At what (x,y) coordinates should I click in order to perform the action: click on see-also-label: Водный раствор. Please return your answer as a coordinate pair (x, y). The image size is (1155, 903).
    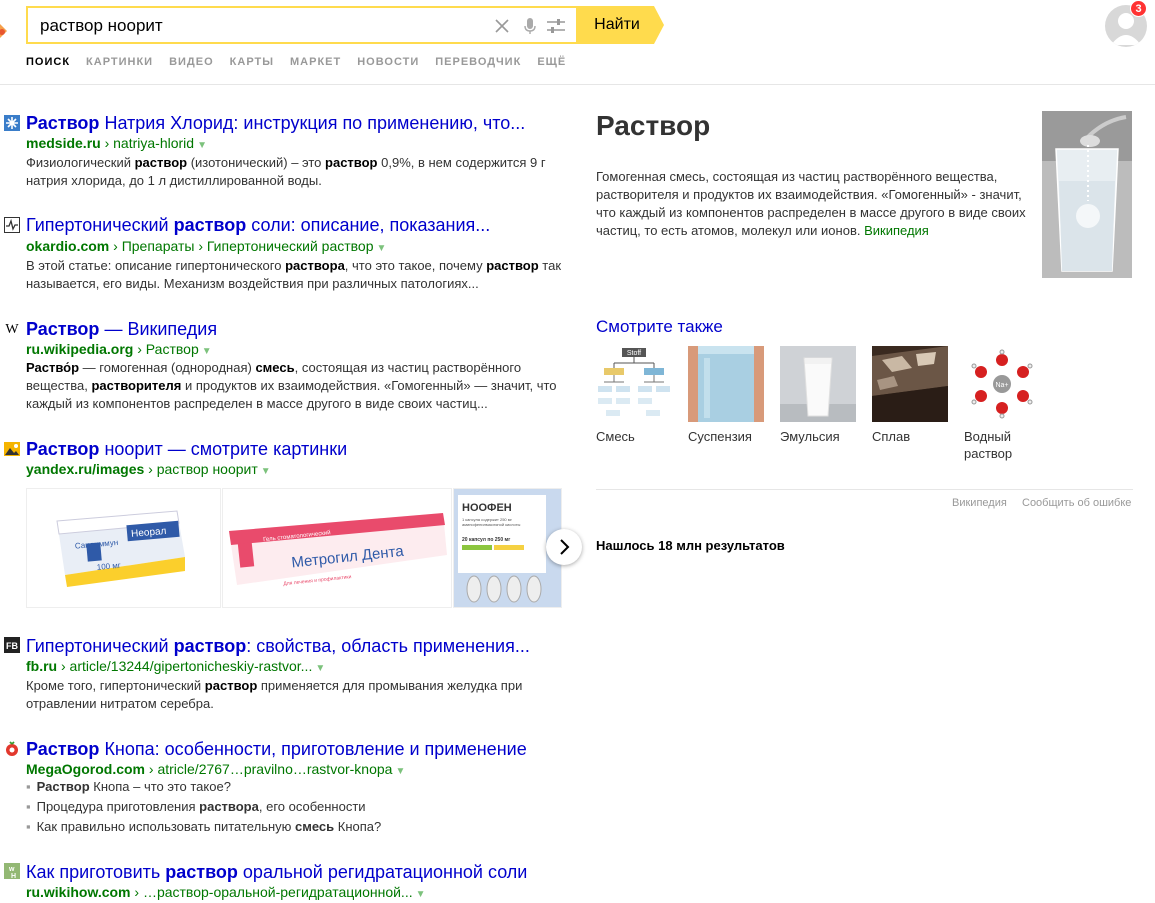
    Looking at the image, I should click on (988, 445).